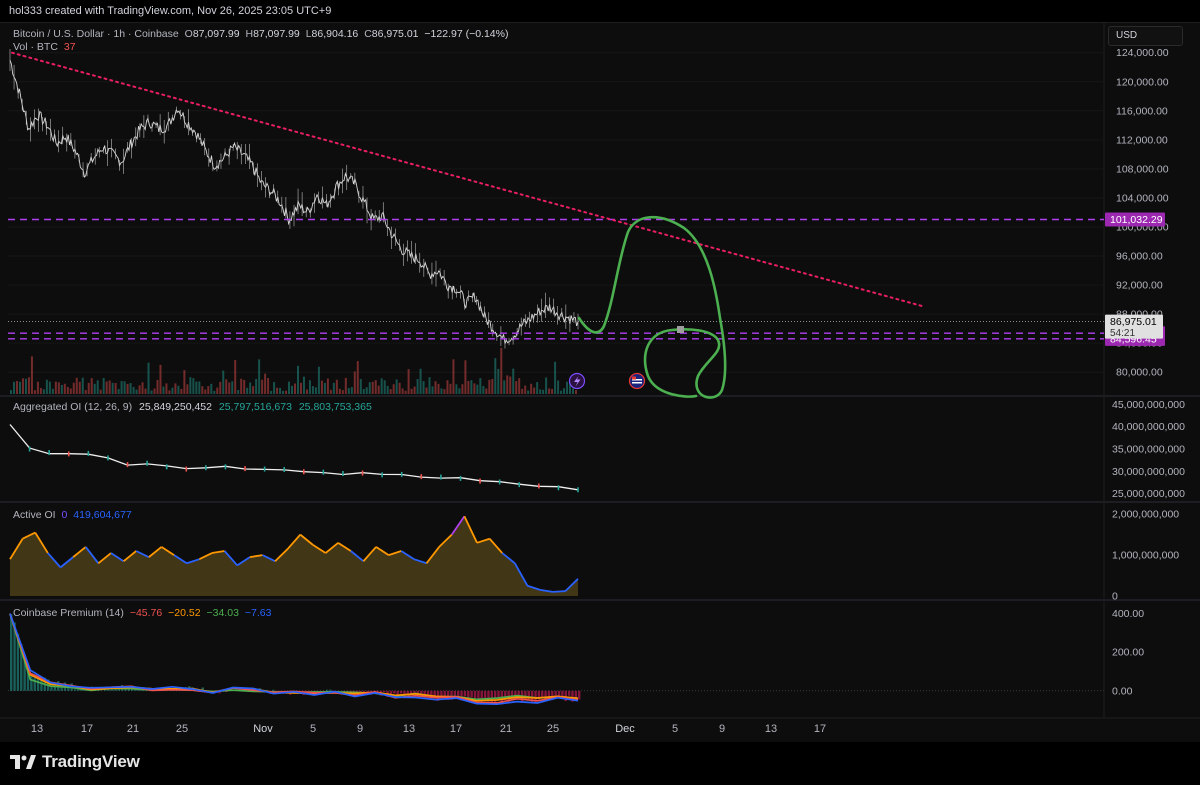  Describe the element at coordinates (276, 34) in the screenshot. I see `high-value: 87,097.99` at that location.